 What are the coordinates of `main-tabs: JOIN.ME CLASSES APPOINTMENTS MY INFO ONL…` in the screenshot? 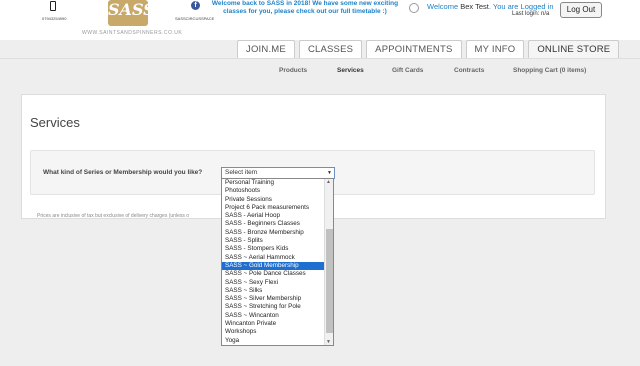 It's located at (428, 49).